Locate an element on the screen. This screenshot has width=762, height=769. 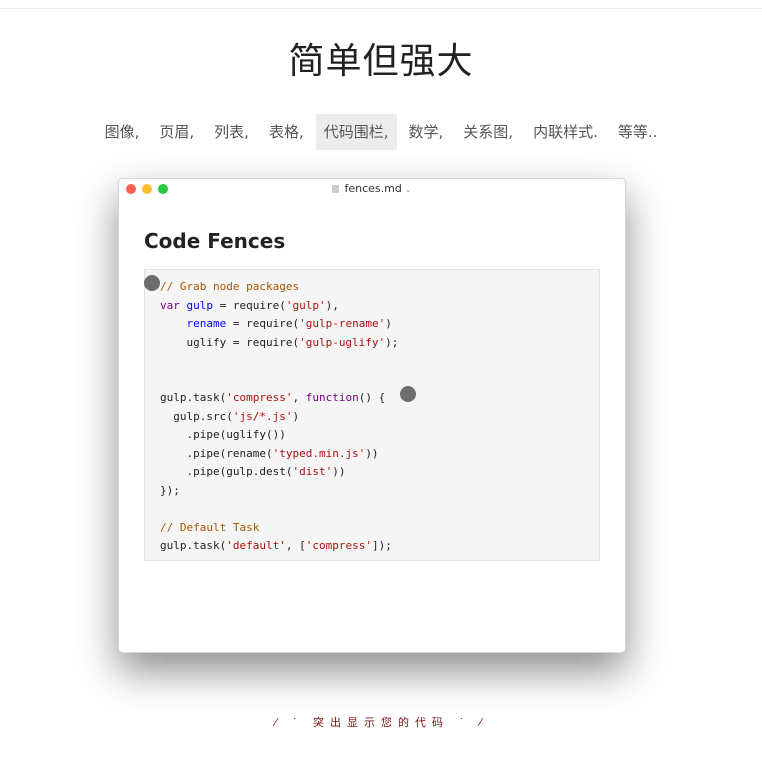
code-line: .pipe(rename('typed.min.js')) is located at coordinates (372, 454).